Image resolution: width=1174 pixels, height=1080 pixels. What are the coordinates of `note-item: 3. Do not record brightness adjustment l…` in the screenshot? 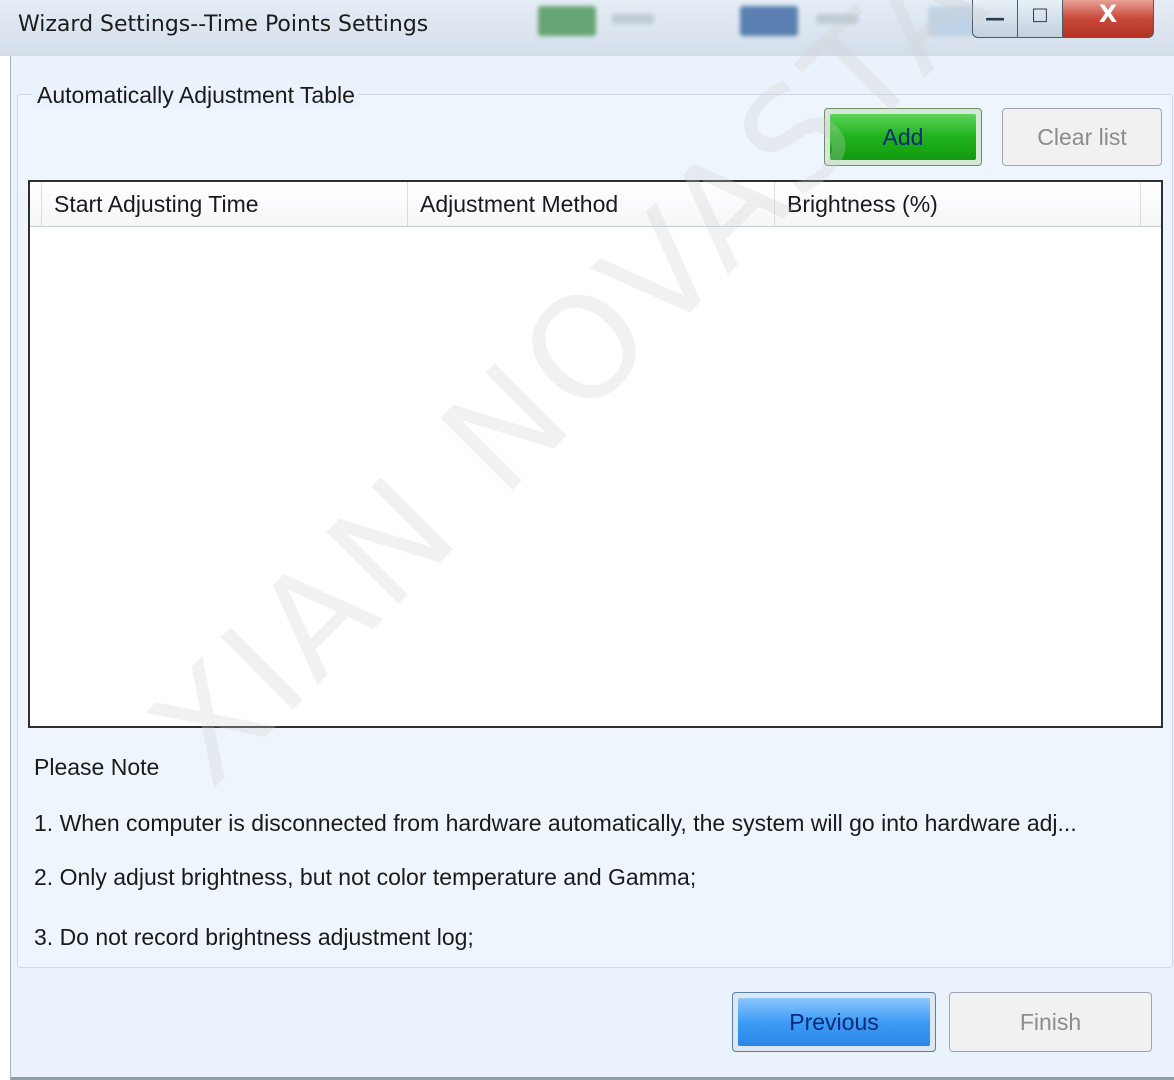 It's located at (254, 937).